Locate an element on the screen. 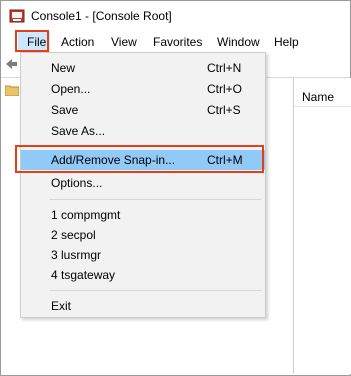 This screenshot has width=351, height=376. name-column-label: Name is located at coordinates (318, 97).